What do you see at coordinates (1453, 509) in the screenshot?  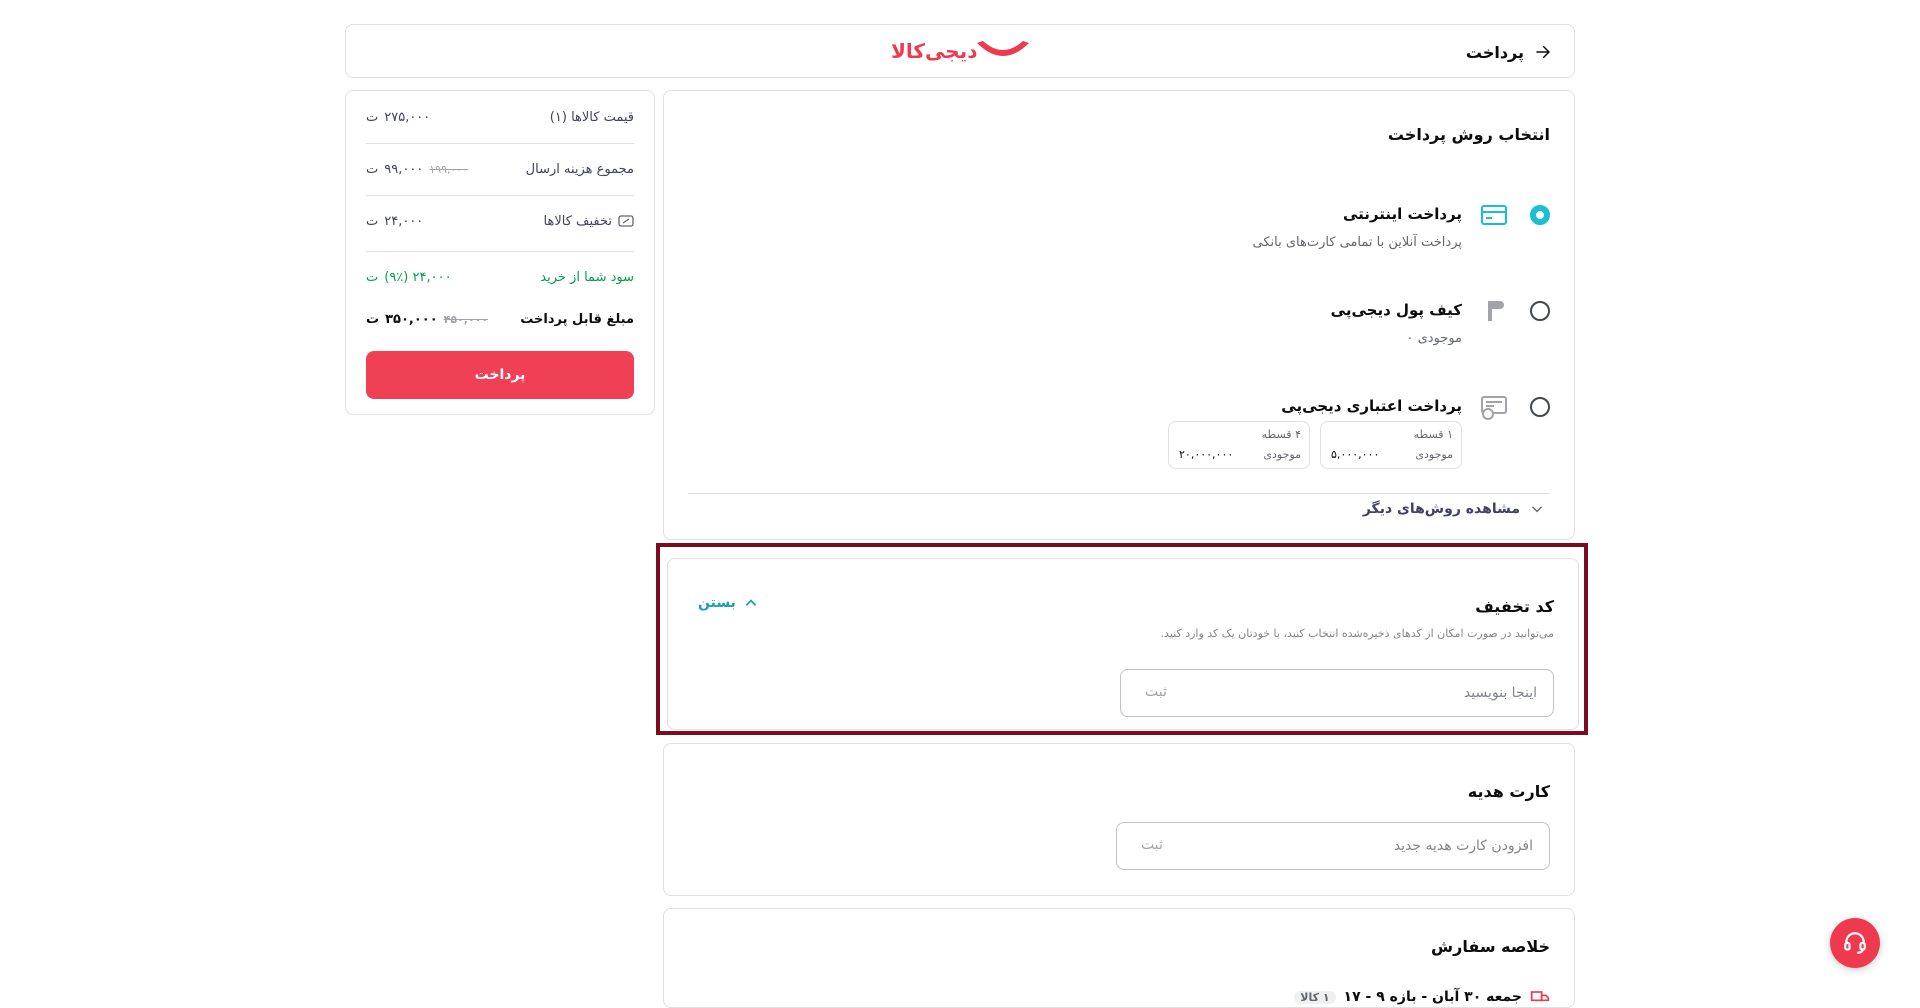 I see `more-methods-toggle: مشاهده روش‌های دیگر` at bounding box center [1453, 509].